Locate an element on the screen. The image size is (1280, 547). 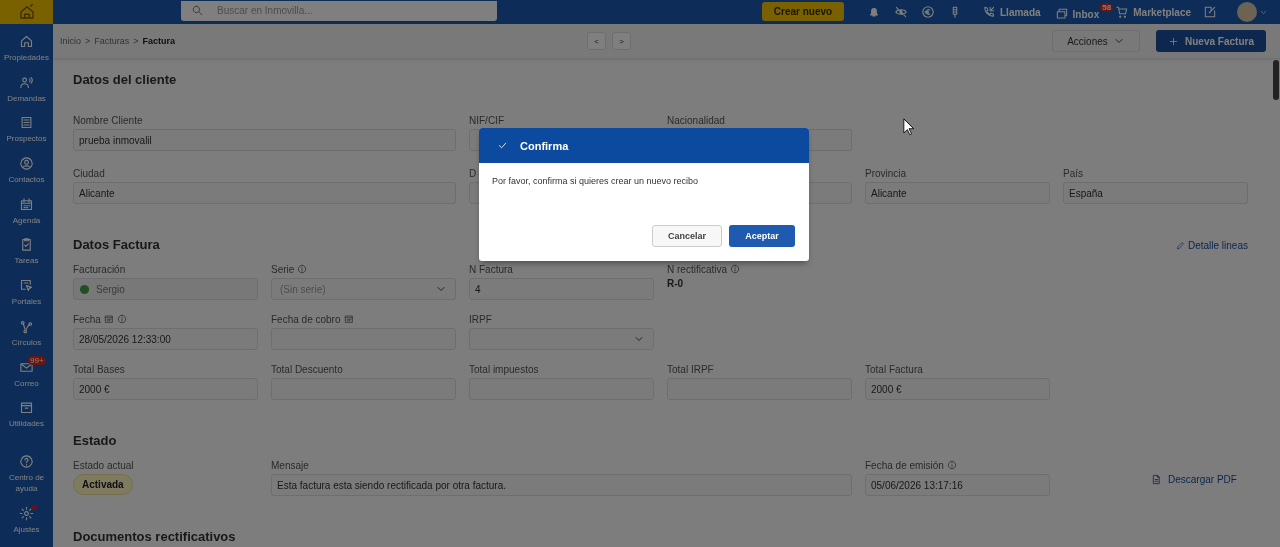
sidebar-item: Contactos is located at coordinates (26, 172).